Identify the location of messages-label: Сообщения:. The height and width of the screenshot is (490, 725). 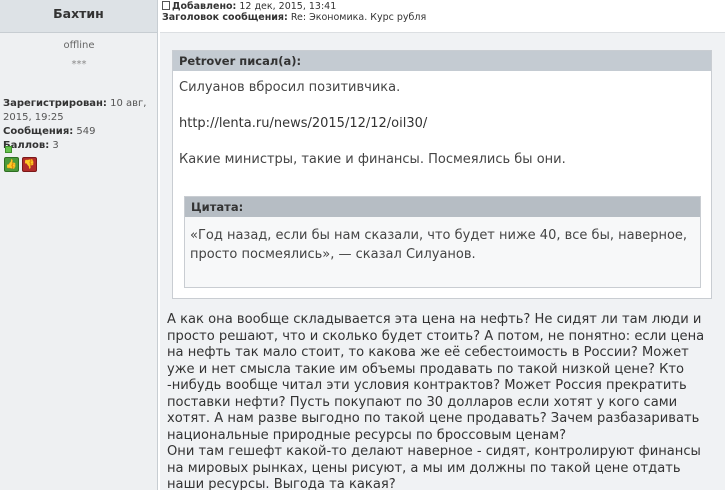
(38, 131).